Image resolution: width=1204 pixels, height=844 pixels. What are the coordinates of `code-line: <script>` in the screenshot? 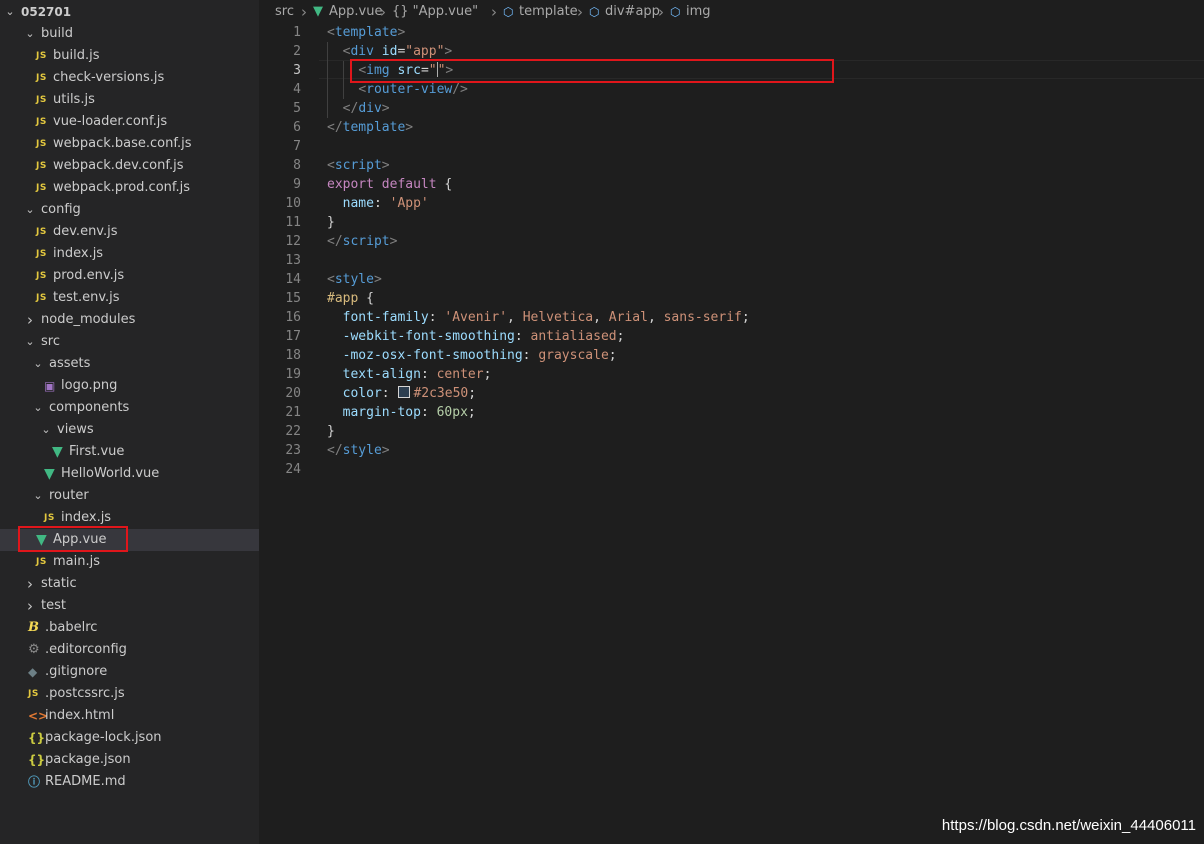 It's located at (358, 165).